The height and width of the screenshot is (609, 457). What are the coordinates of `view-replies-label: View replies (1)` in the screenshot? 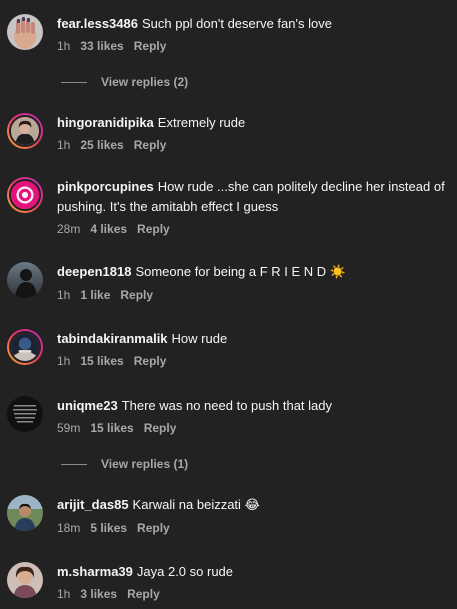 It's located at (145, 464).